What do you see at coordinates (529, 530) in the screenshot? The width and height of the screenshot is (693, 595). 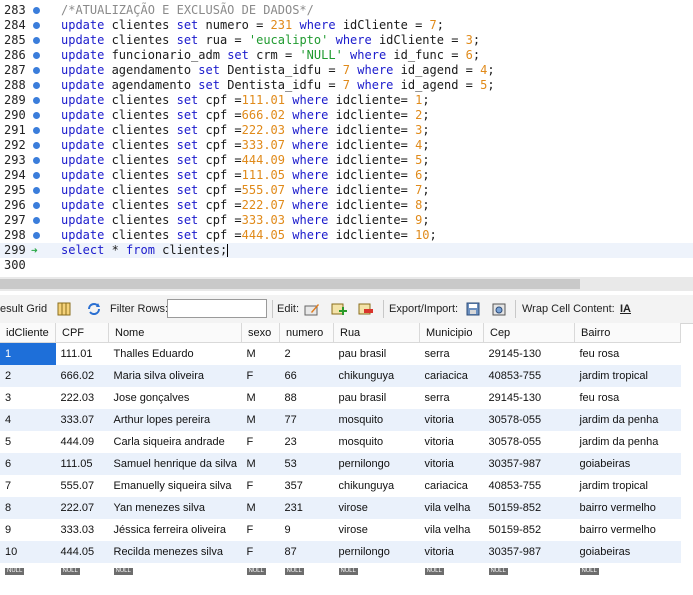 I see `table-cell: 50159-852` at bounding box center [529, 530].